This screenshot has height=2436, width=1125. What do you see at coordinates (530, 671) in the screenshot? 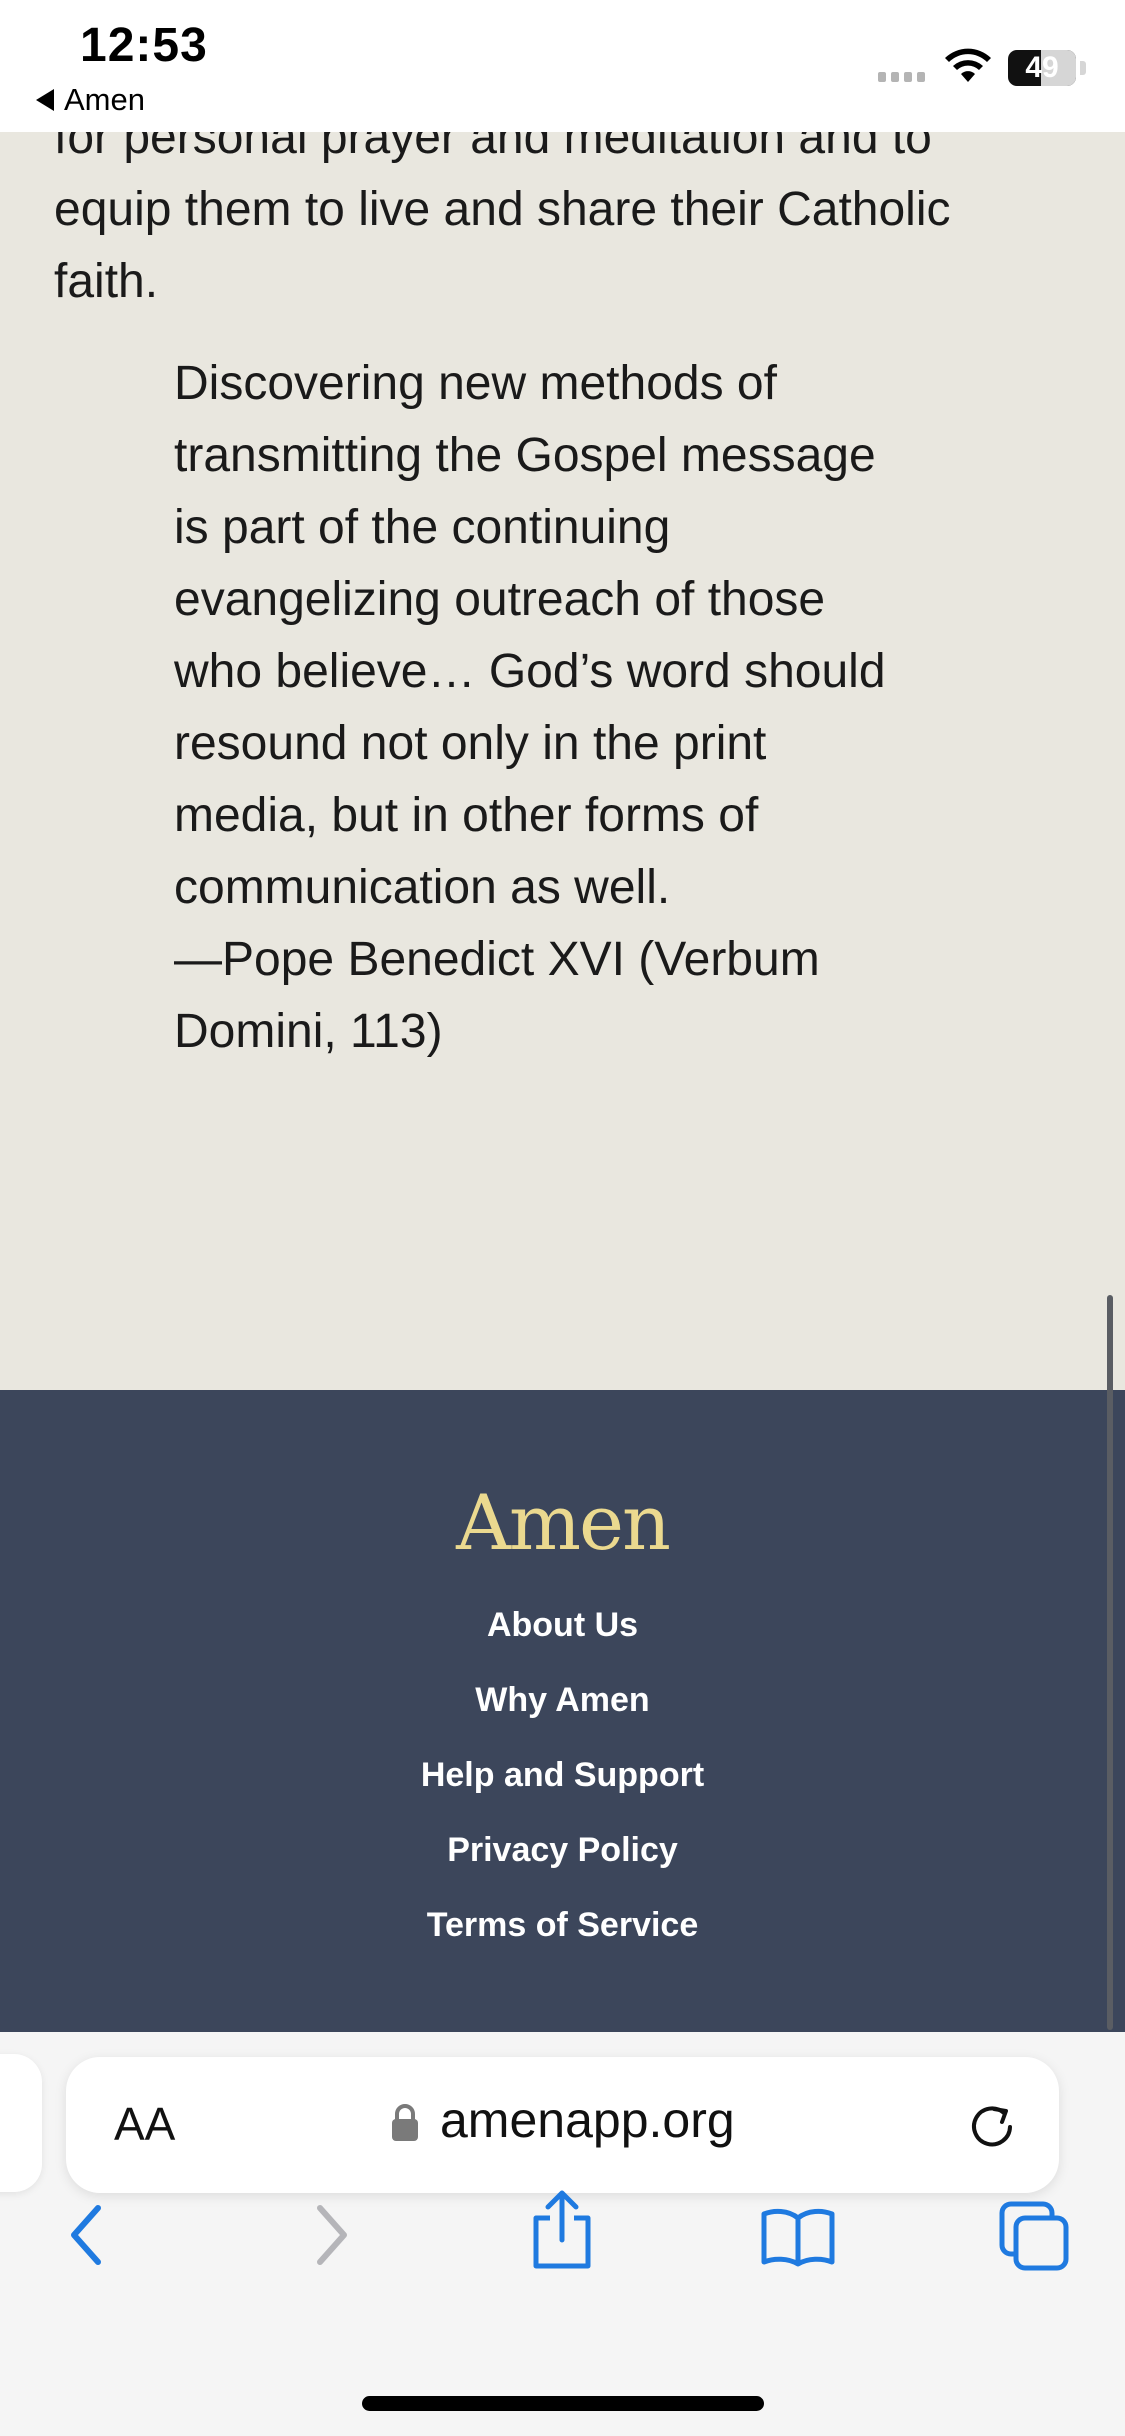
I see `quote-line: who believe… God’s word should` at bounding box center [530, 671].